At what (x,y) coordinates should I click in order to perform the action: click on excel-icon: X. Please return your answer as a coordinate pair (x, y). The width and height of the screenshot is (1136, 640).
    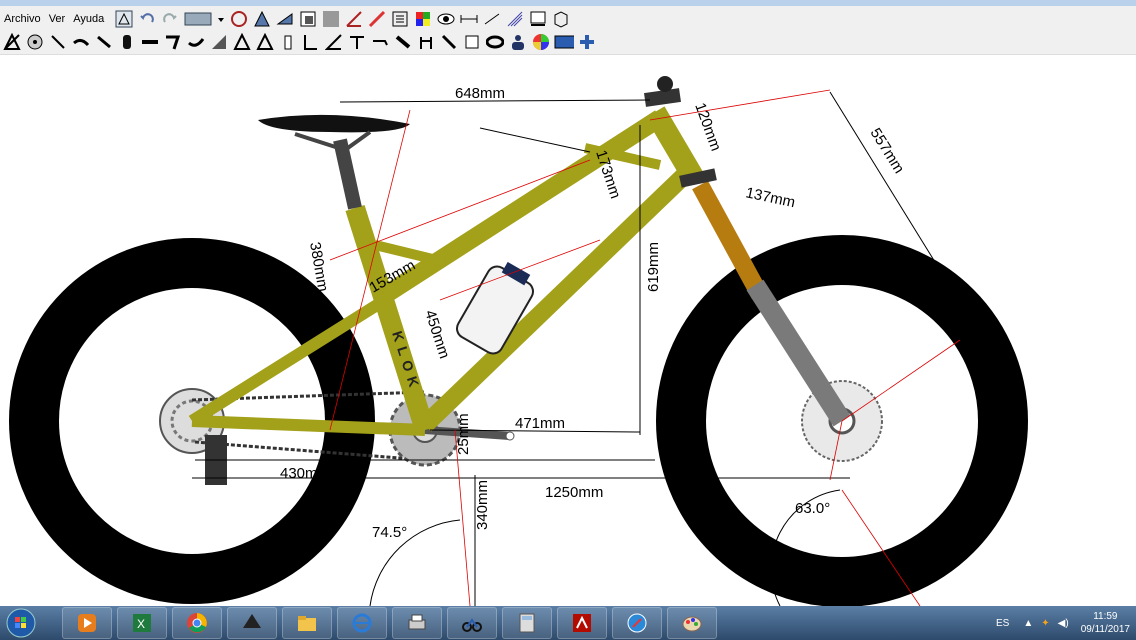
    Looking at the image, I should click on (142, 623).